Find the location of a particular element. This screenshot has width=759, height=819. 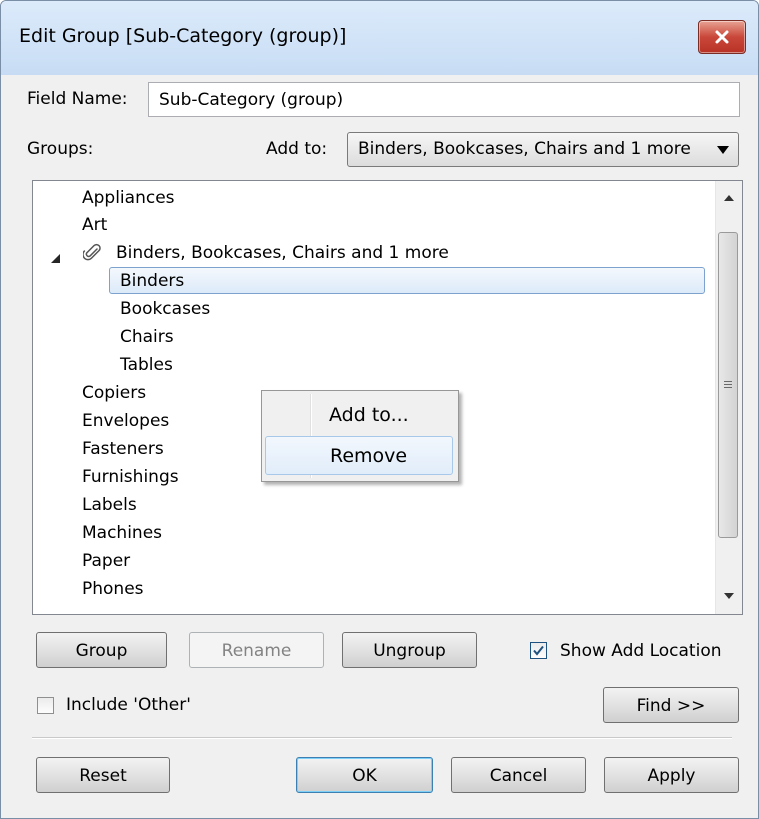

include-other-checkbox is located at coordinates (45, 705).